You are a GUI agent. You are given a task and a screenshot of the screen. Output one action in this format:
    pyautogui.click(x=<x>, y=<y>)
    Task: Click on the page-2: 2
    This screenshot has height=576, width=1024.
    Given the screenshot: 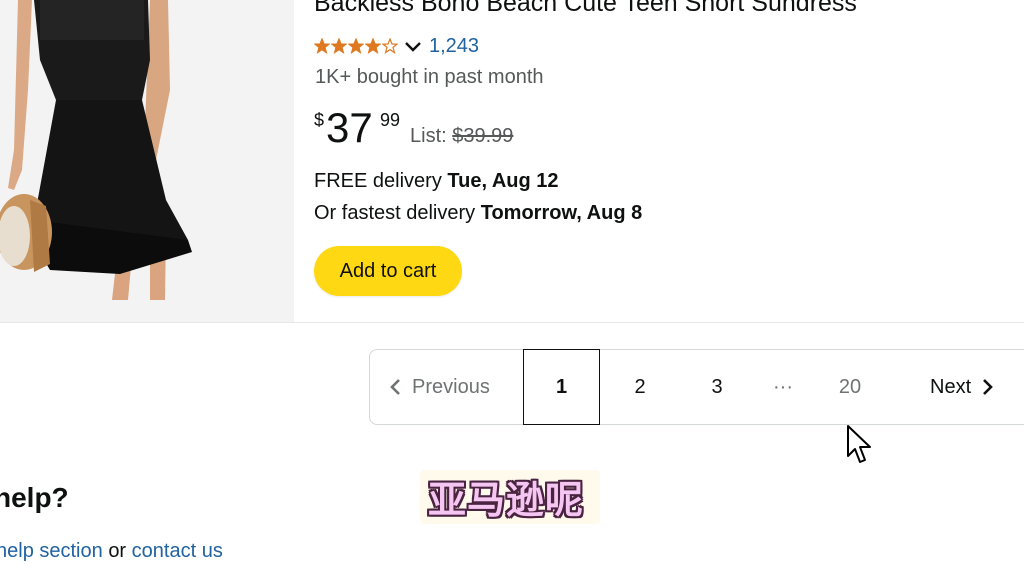 What is the action you would take?
    pyautogui.click(x=640, y=387)
    